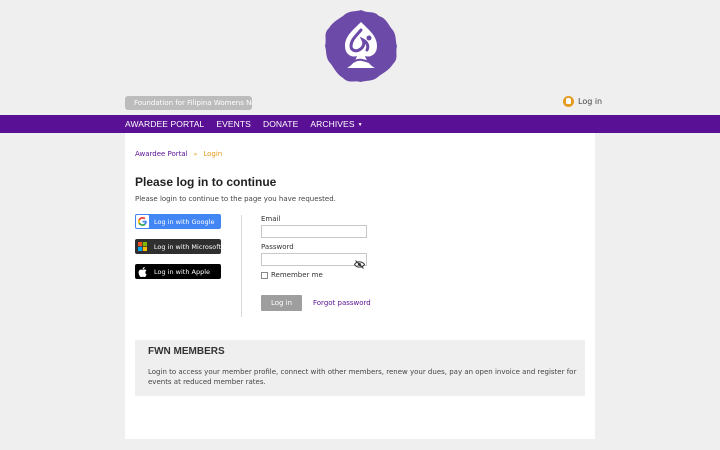  What do you see at coordinates (359, 261) in the screenshot?
I see `eye-slash-icon` at bounding box center [359, 261].